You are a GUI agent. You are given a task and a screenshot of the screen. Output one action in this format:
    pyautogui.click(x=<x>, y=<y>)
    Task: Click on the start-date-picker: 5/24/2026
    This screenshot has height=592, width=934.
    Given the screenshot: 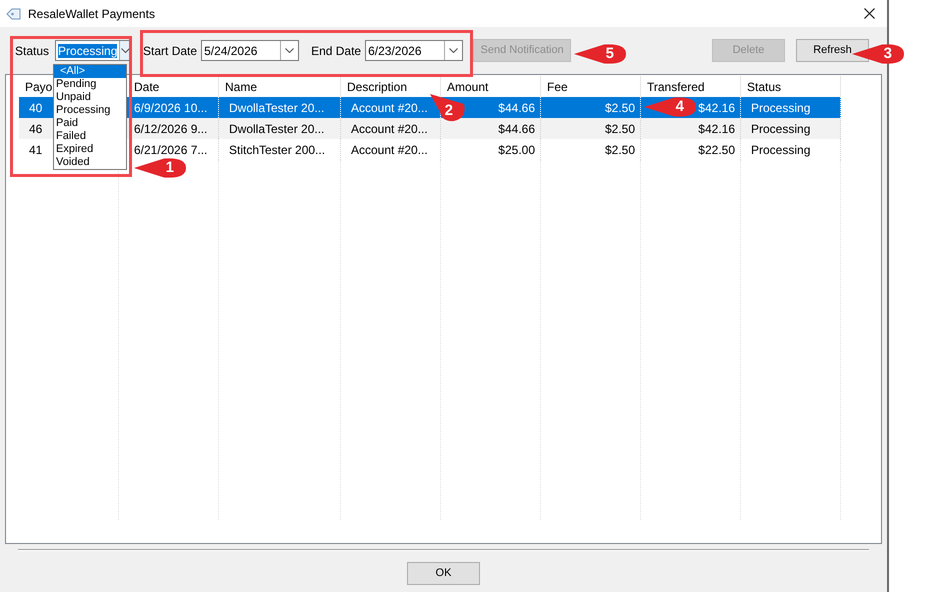 What is the action you would take?
    pyautogui.click(x=250, y=50)
    